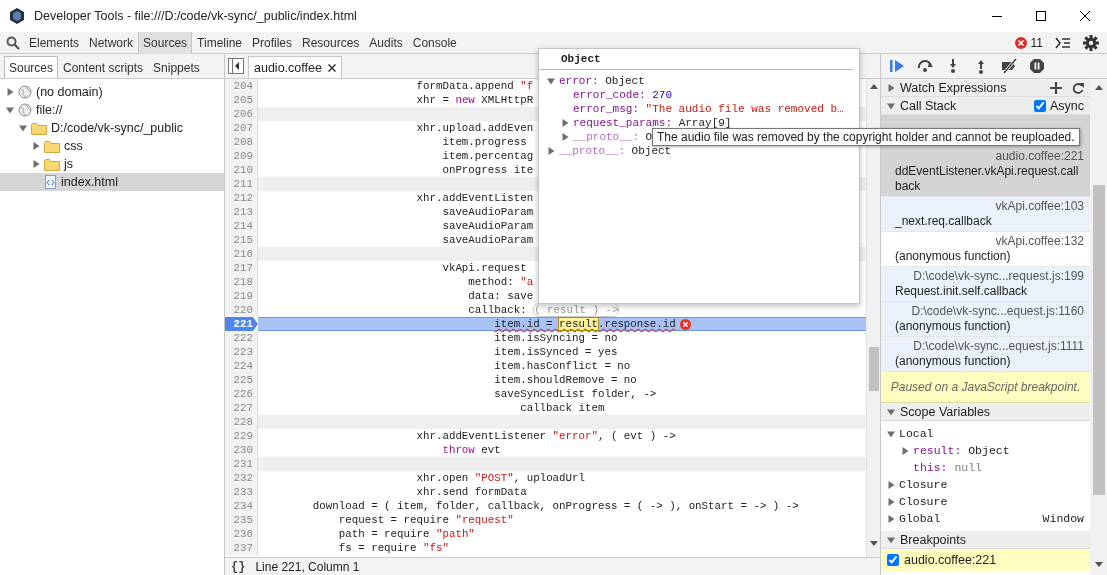 The width and height of the screenshot is (1107, 575). I want to click on call-frame: D:\code\vk-sync...equest.js:1160 (anonymous function), so click(985, 319).